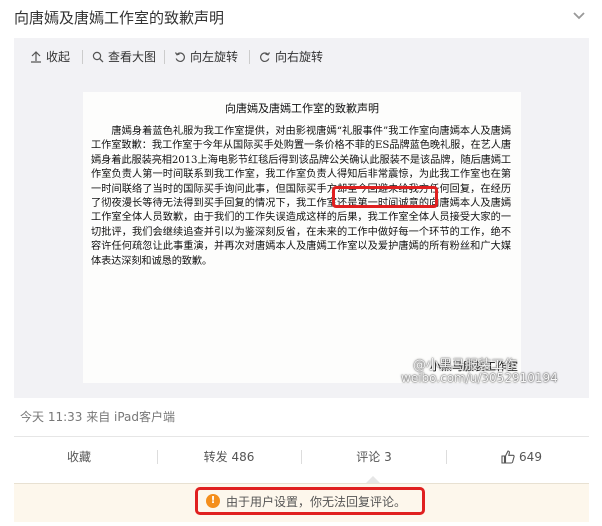  I want to click on notice-text: 由于用户设置，你无法回复评论。, so click(316, 501).